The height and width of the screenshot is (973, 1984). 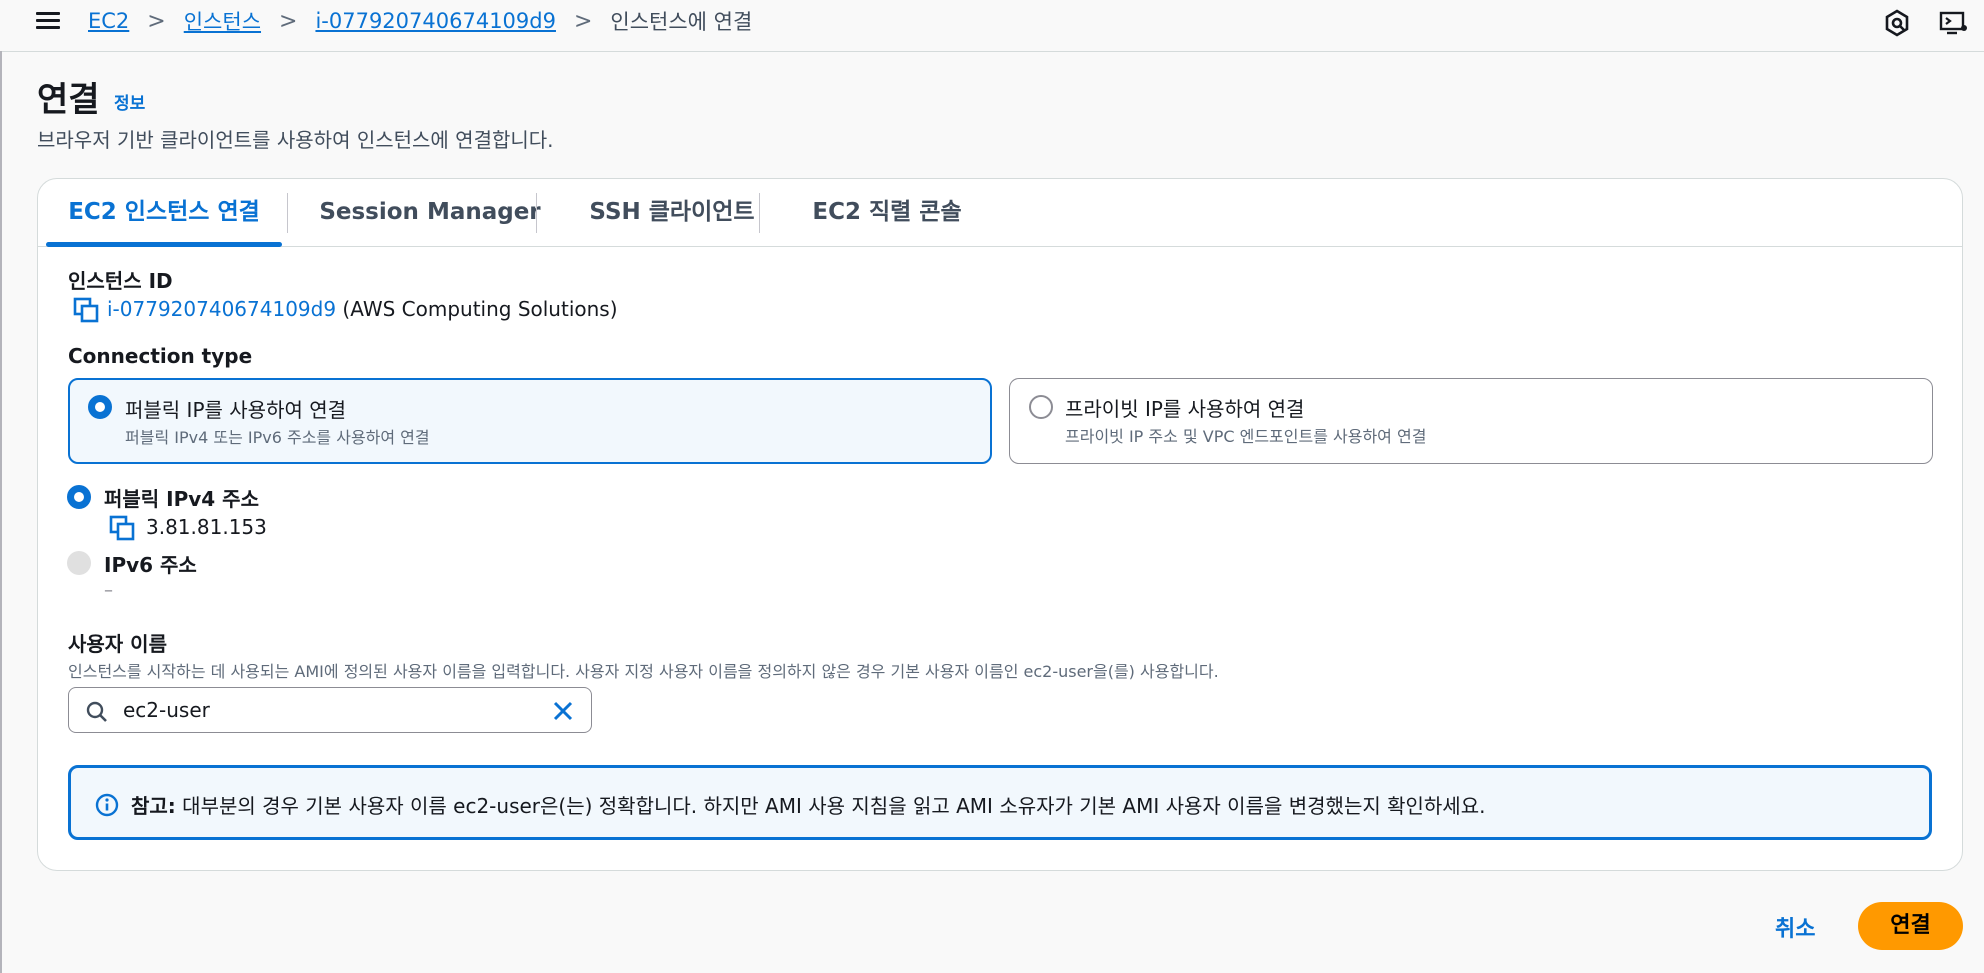 What do you see at coordinates (277, 437) in the screenshot?
I see `public-ip-desc: 퍼블릭 IPv4 또는 IPv6 주소를 사용하여 연결` at bounding box center [277, 437].